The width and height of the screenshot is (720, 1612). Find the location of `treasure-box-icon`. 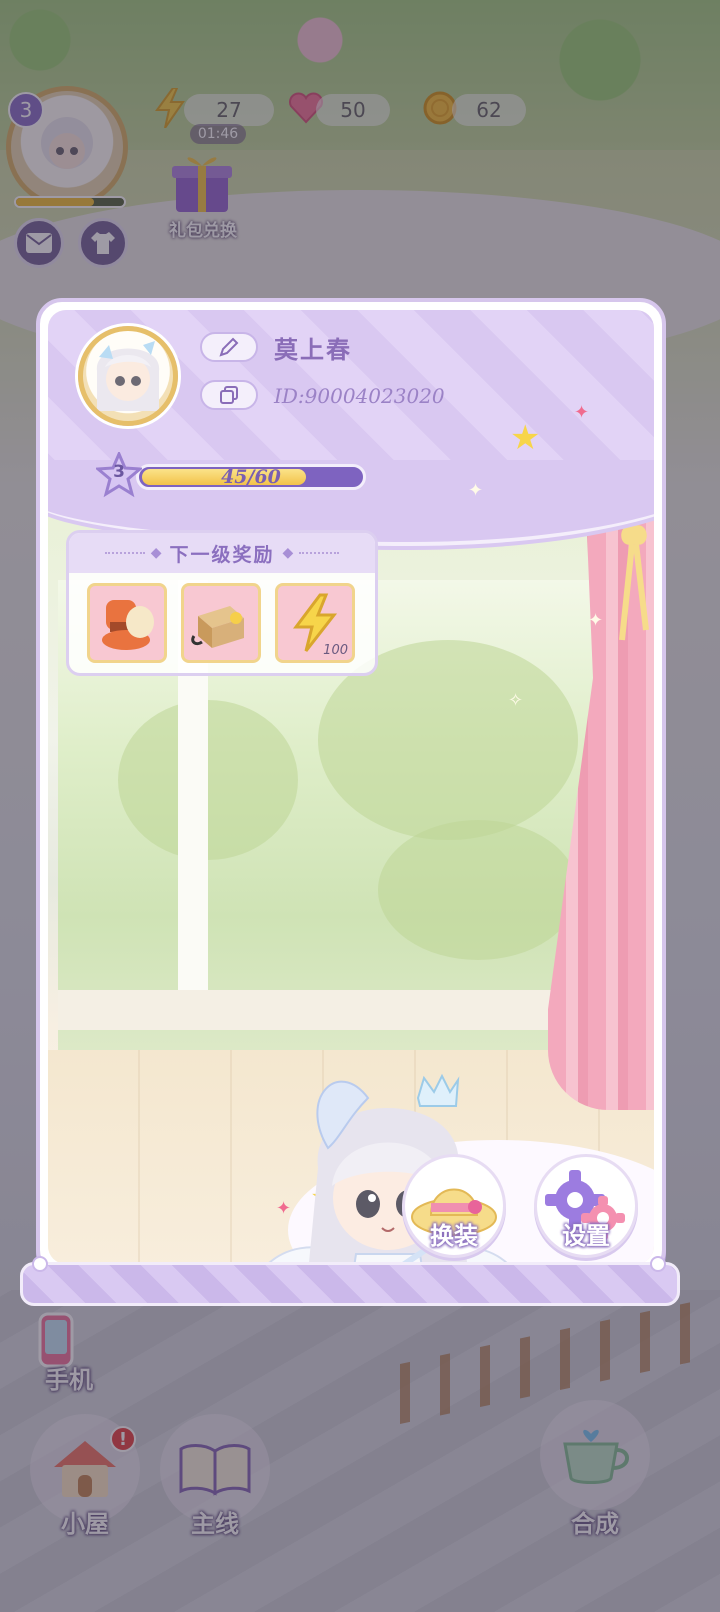

treasure-box-icon is located at coordinates (217, 627).